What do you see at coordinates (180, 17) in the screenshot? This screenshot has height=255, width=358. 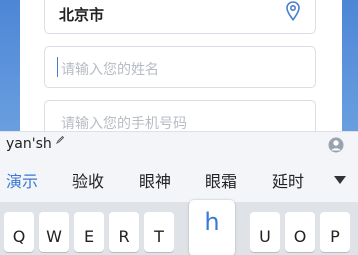 I see `city-field: 北京市` at bounding box center [180, 17].